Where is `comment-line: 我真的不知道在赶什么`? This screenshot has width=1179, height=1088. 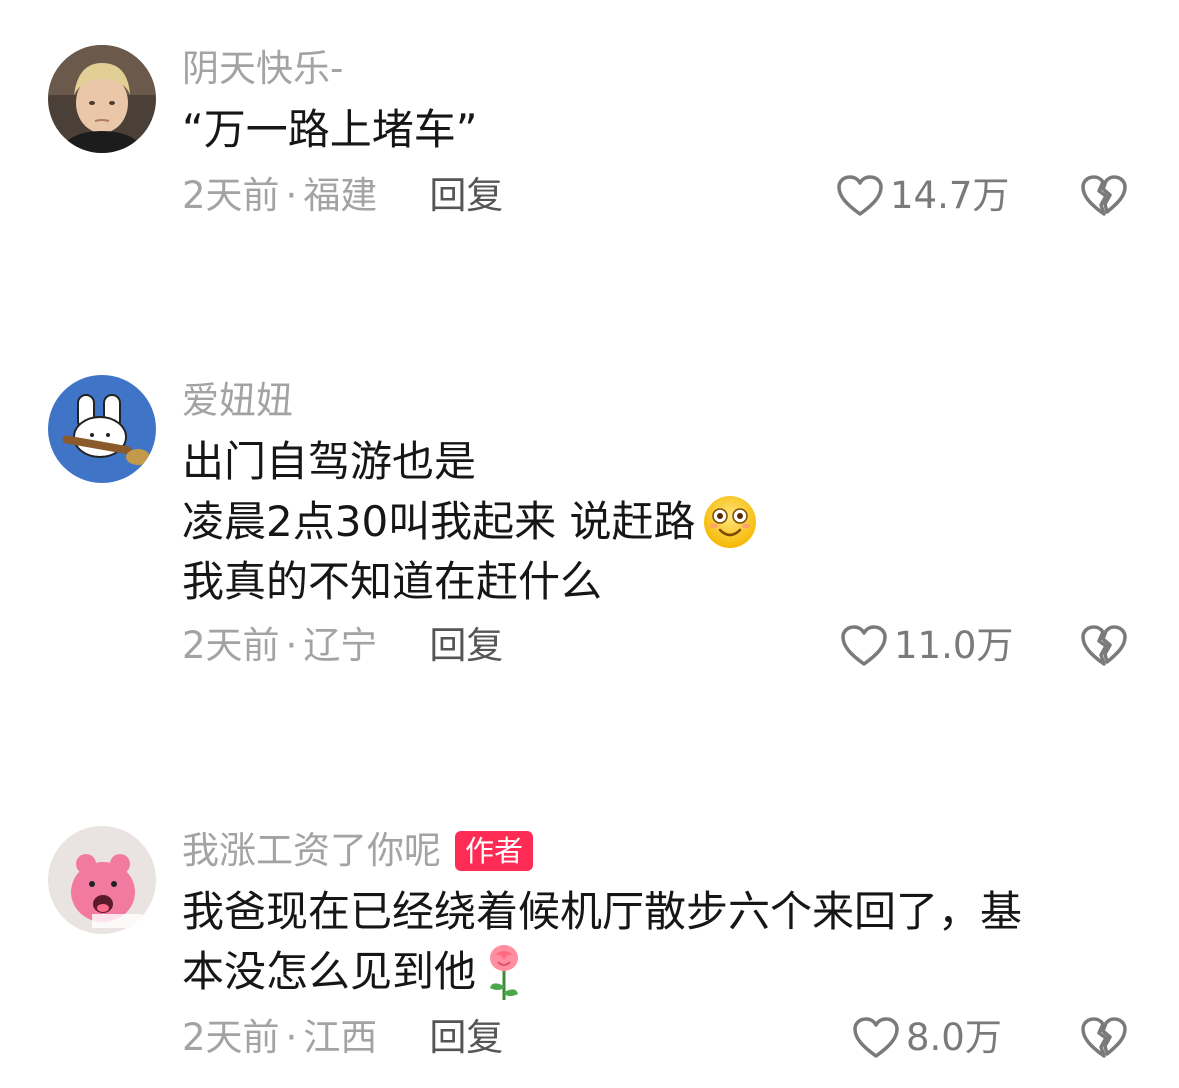
comment-line: 我真的不知道在赶什么 is located at coordinates (392, 581).